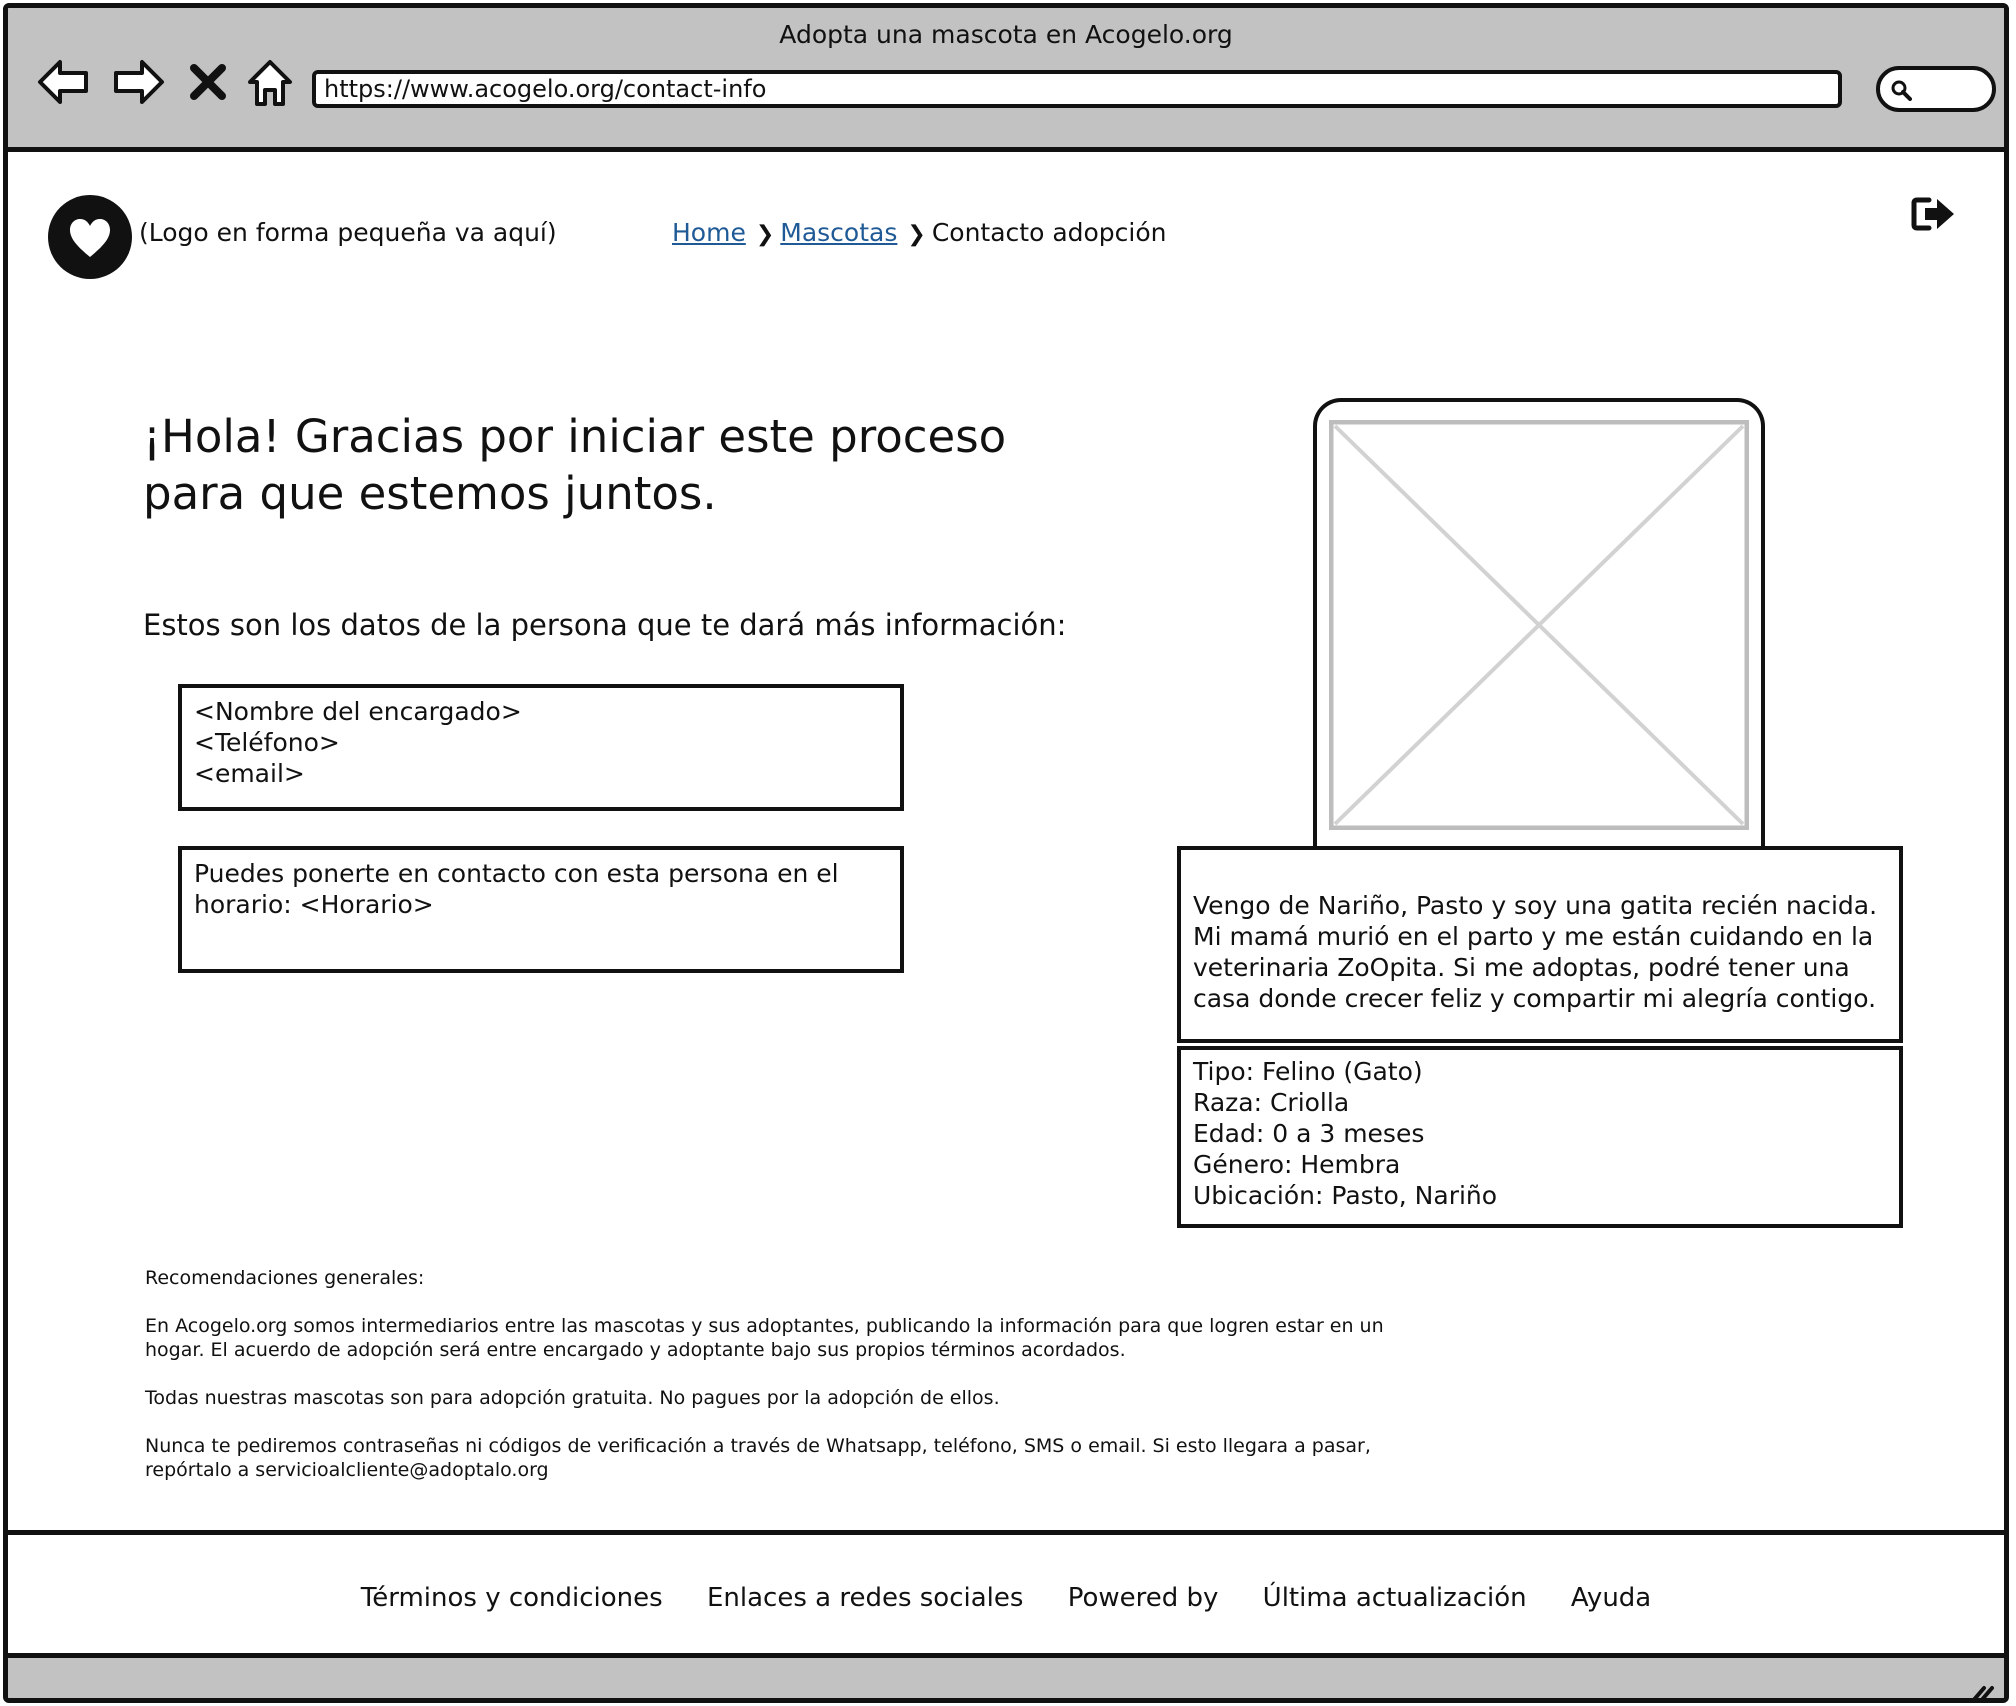 Image resolution: width=2016 pixels, height=1706 pixels. I want to click on footer-updated-link: Última actualización, so click(1395, 1598).